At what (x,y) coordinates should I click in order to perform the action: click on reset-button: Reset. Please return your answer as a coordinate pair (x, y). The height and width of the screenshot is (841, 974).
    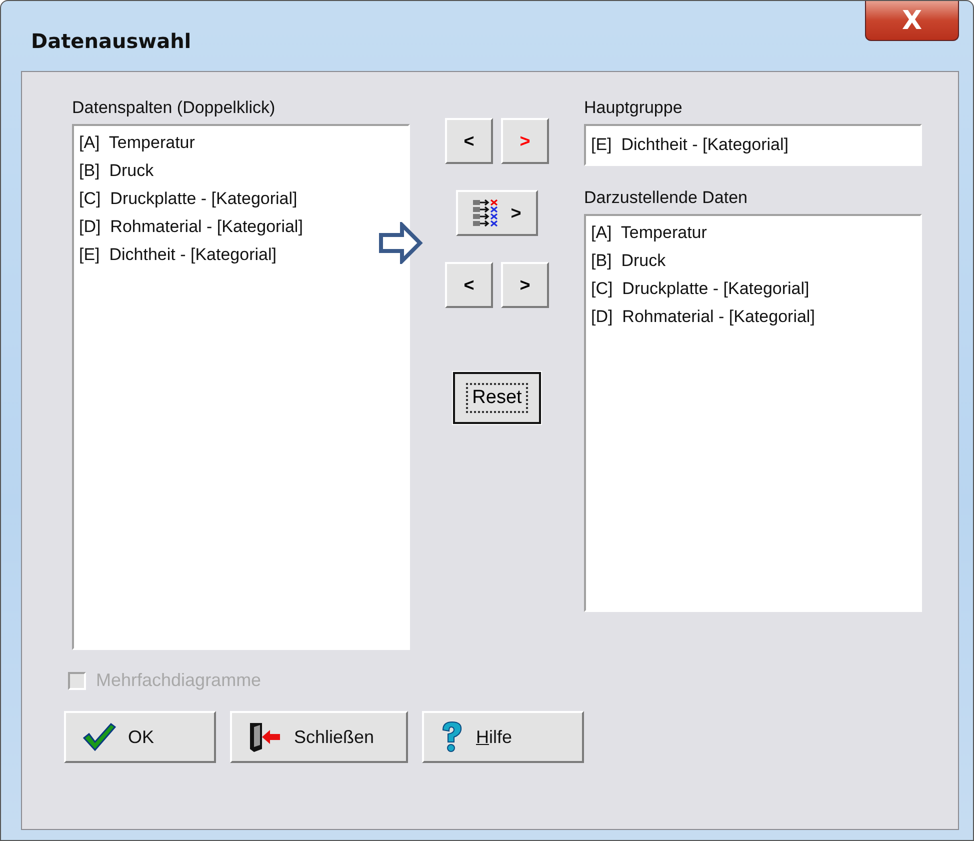
    Looking at the image, I should click on (497, 398).